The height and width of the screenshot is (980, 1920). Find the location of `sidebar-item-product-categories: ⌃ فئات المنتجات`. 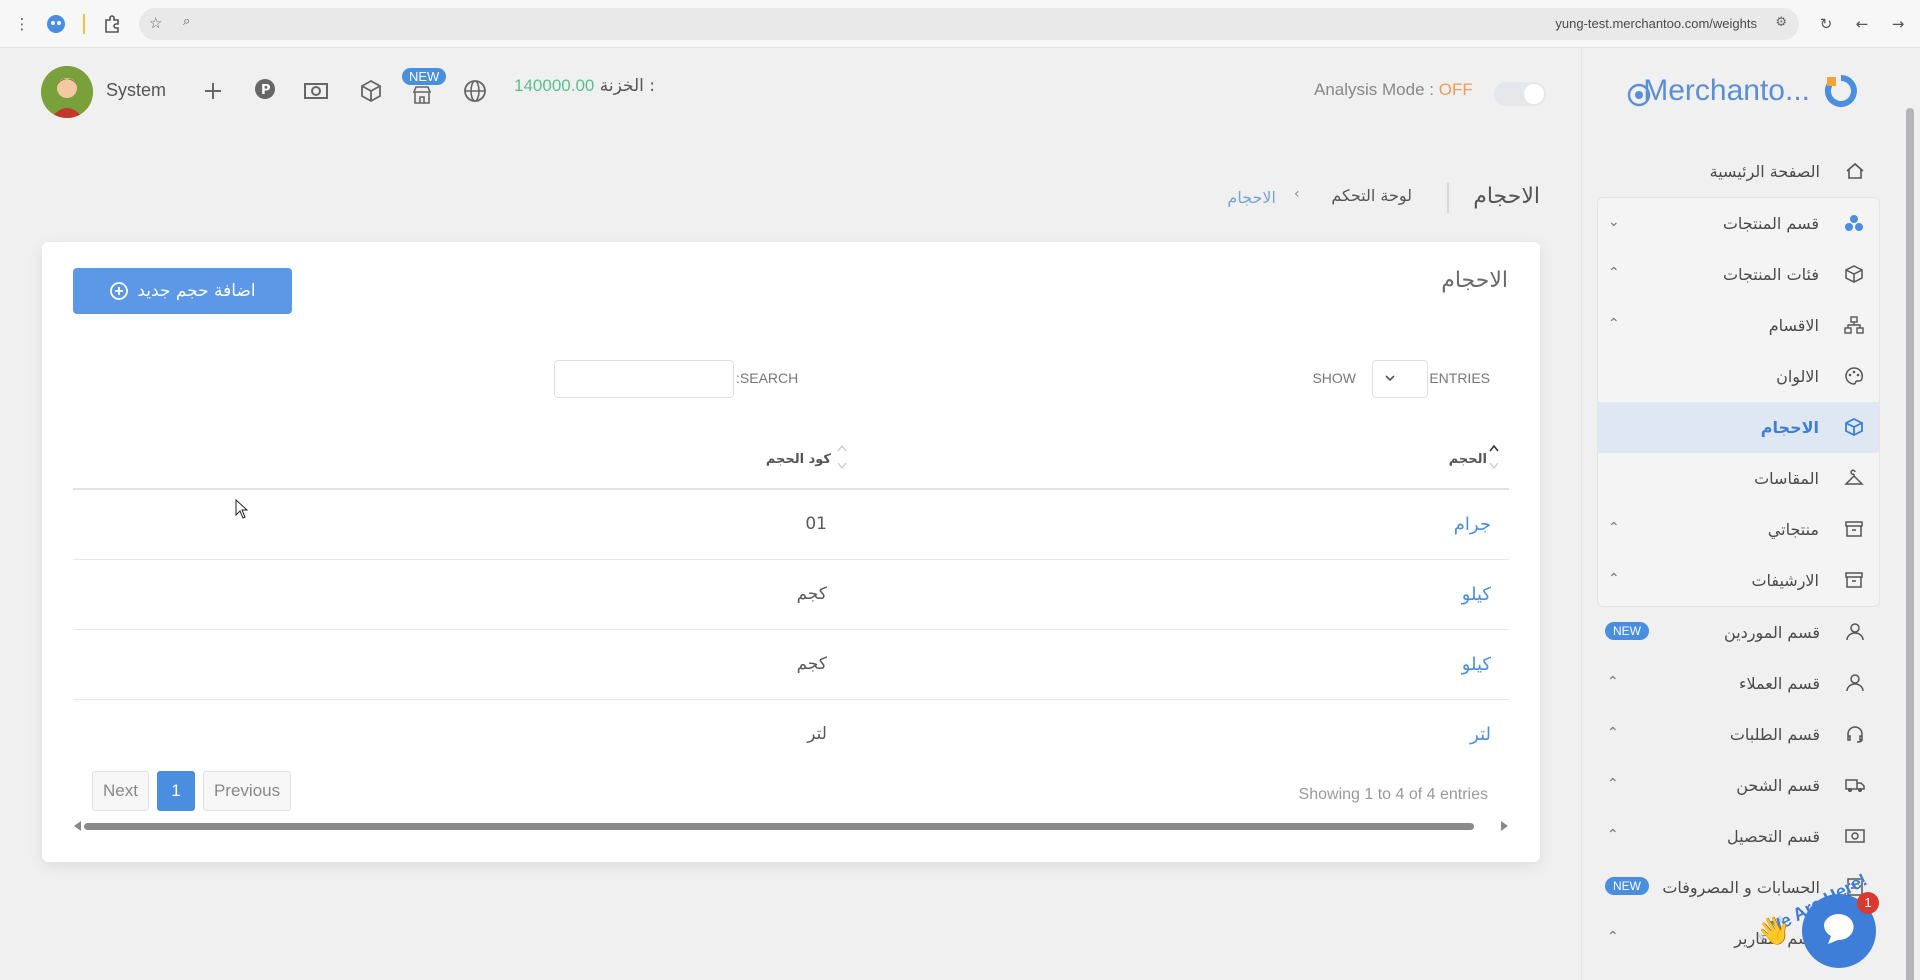

sidebar-item-product-categories: ⌃ فئات المنتجات is located at coordinates (1738, 274).